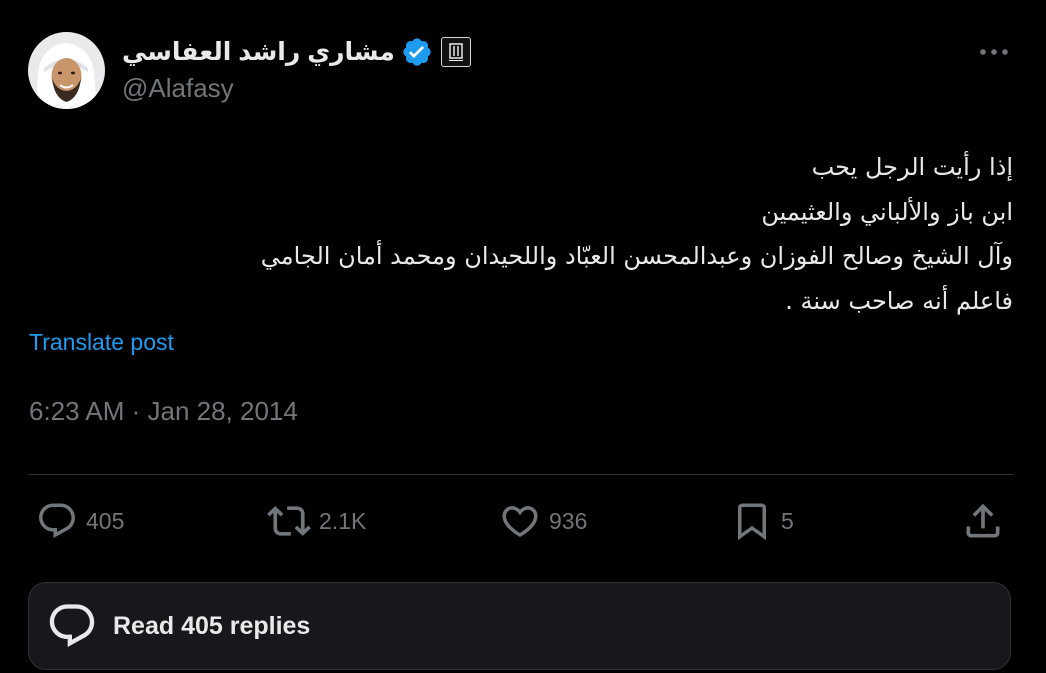  I want to click on organization-badge-icon, so click(455, 52).